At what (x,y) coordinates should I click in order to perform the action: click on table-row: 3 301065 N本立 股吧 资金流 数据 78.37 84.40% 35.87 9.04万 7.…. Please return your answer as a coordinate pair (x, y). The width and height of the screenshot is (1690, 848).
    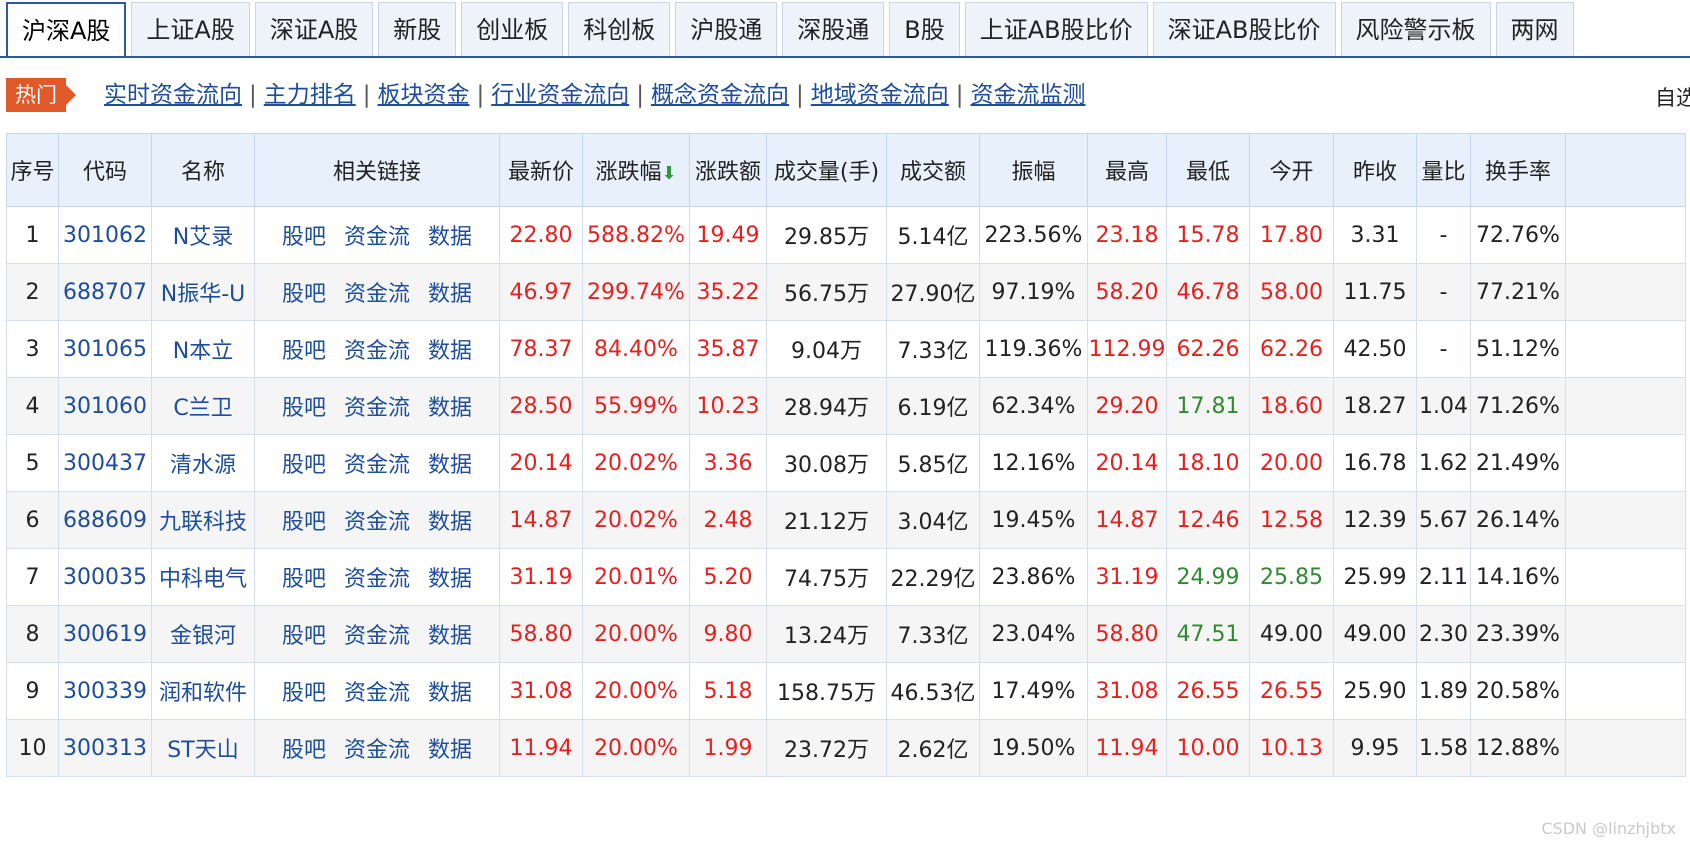
    Looking at the image, I should click on (846, 349).